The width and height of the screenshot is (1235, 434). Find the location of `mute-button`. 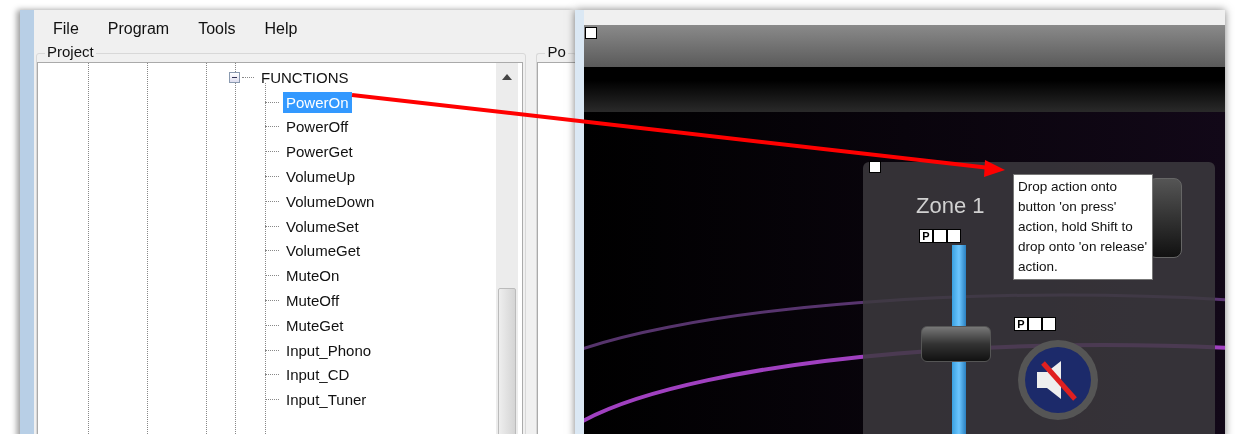

mute-button is located at coordinates (1058, 380).